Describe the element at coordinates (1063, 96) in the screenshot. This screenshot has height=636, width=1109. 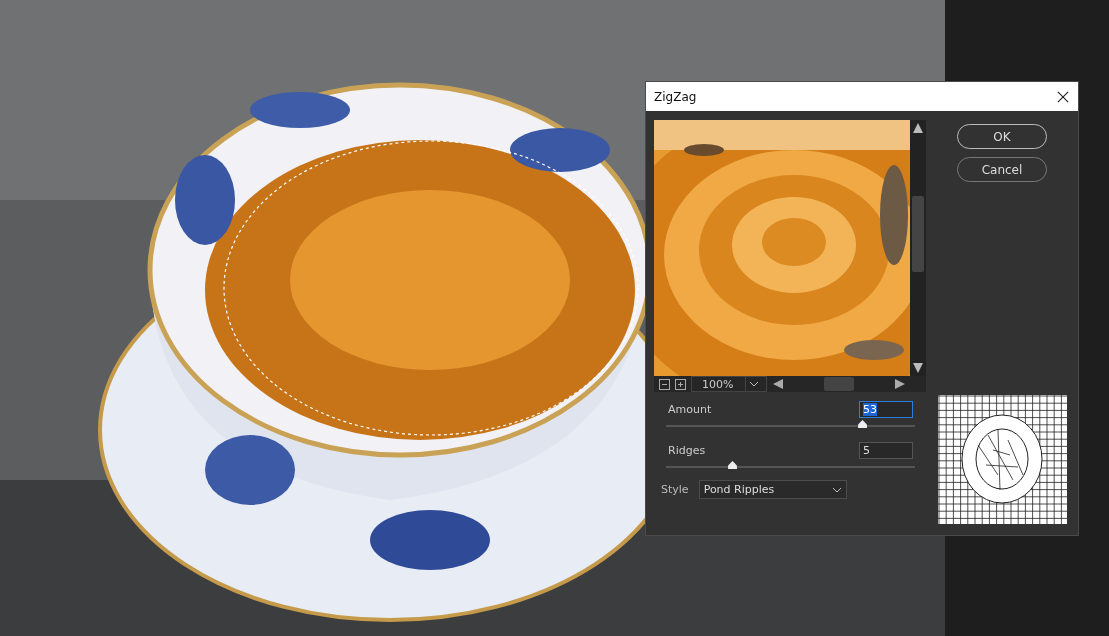
I see `close-icon` at that location.